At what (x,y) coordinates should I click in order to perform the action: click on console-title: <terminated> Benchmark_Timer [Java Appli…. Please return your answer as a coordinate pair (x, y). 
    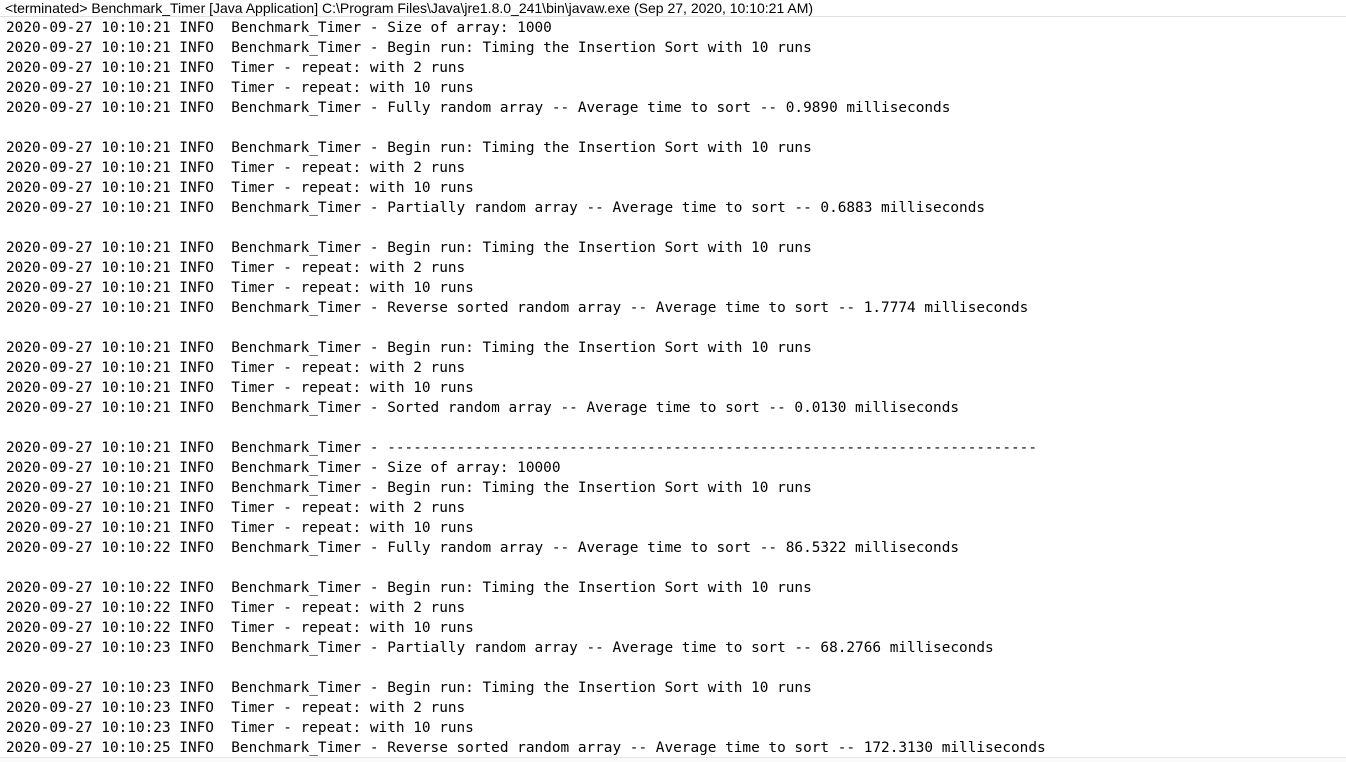
    Looking at the image, I should click on (409, 8).